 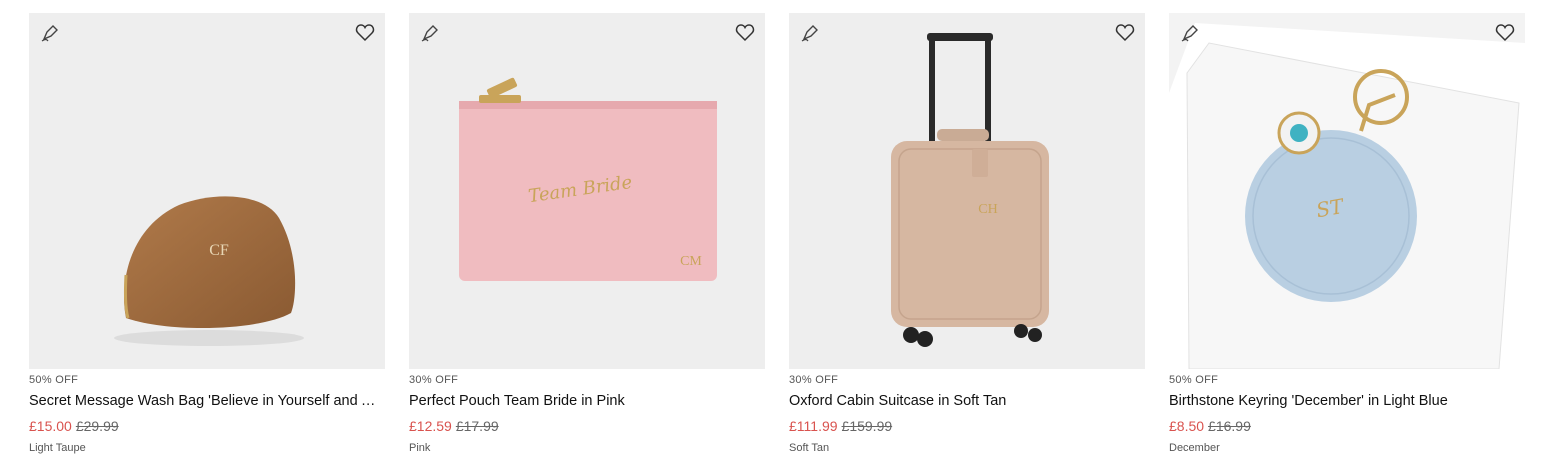 What do you see at coordinates (430, 426) in the screenshot?
I see `sale-price: £12.59` at bounding box center [430, 426].